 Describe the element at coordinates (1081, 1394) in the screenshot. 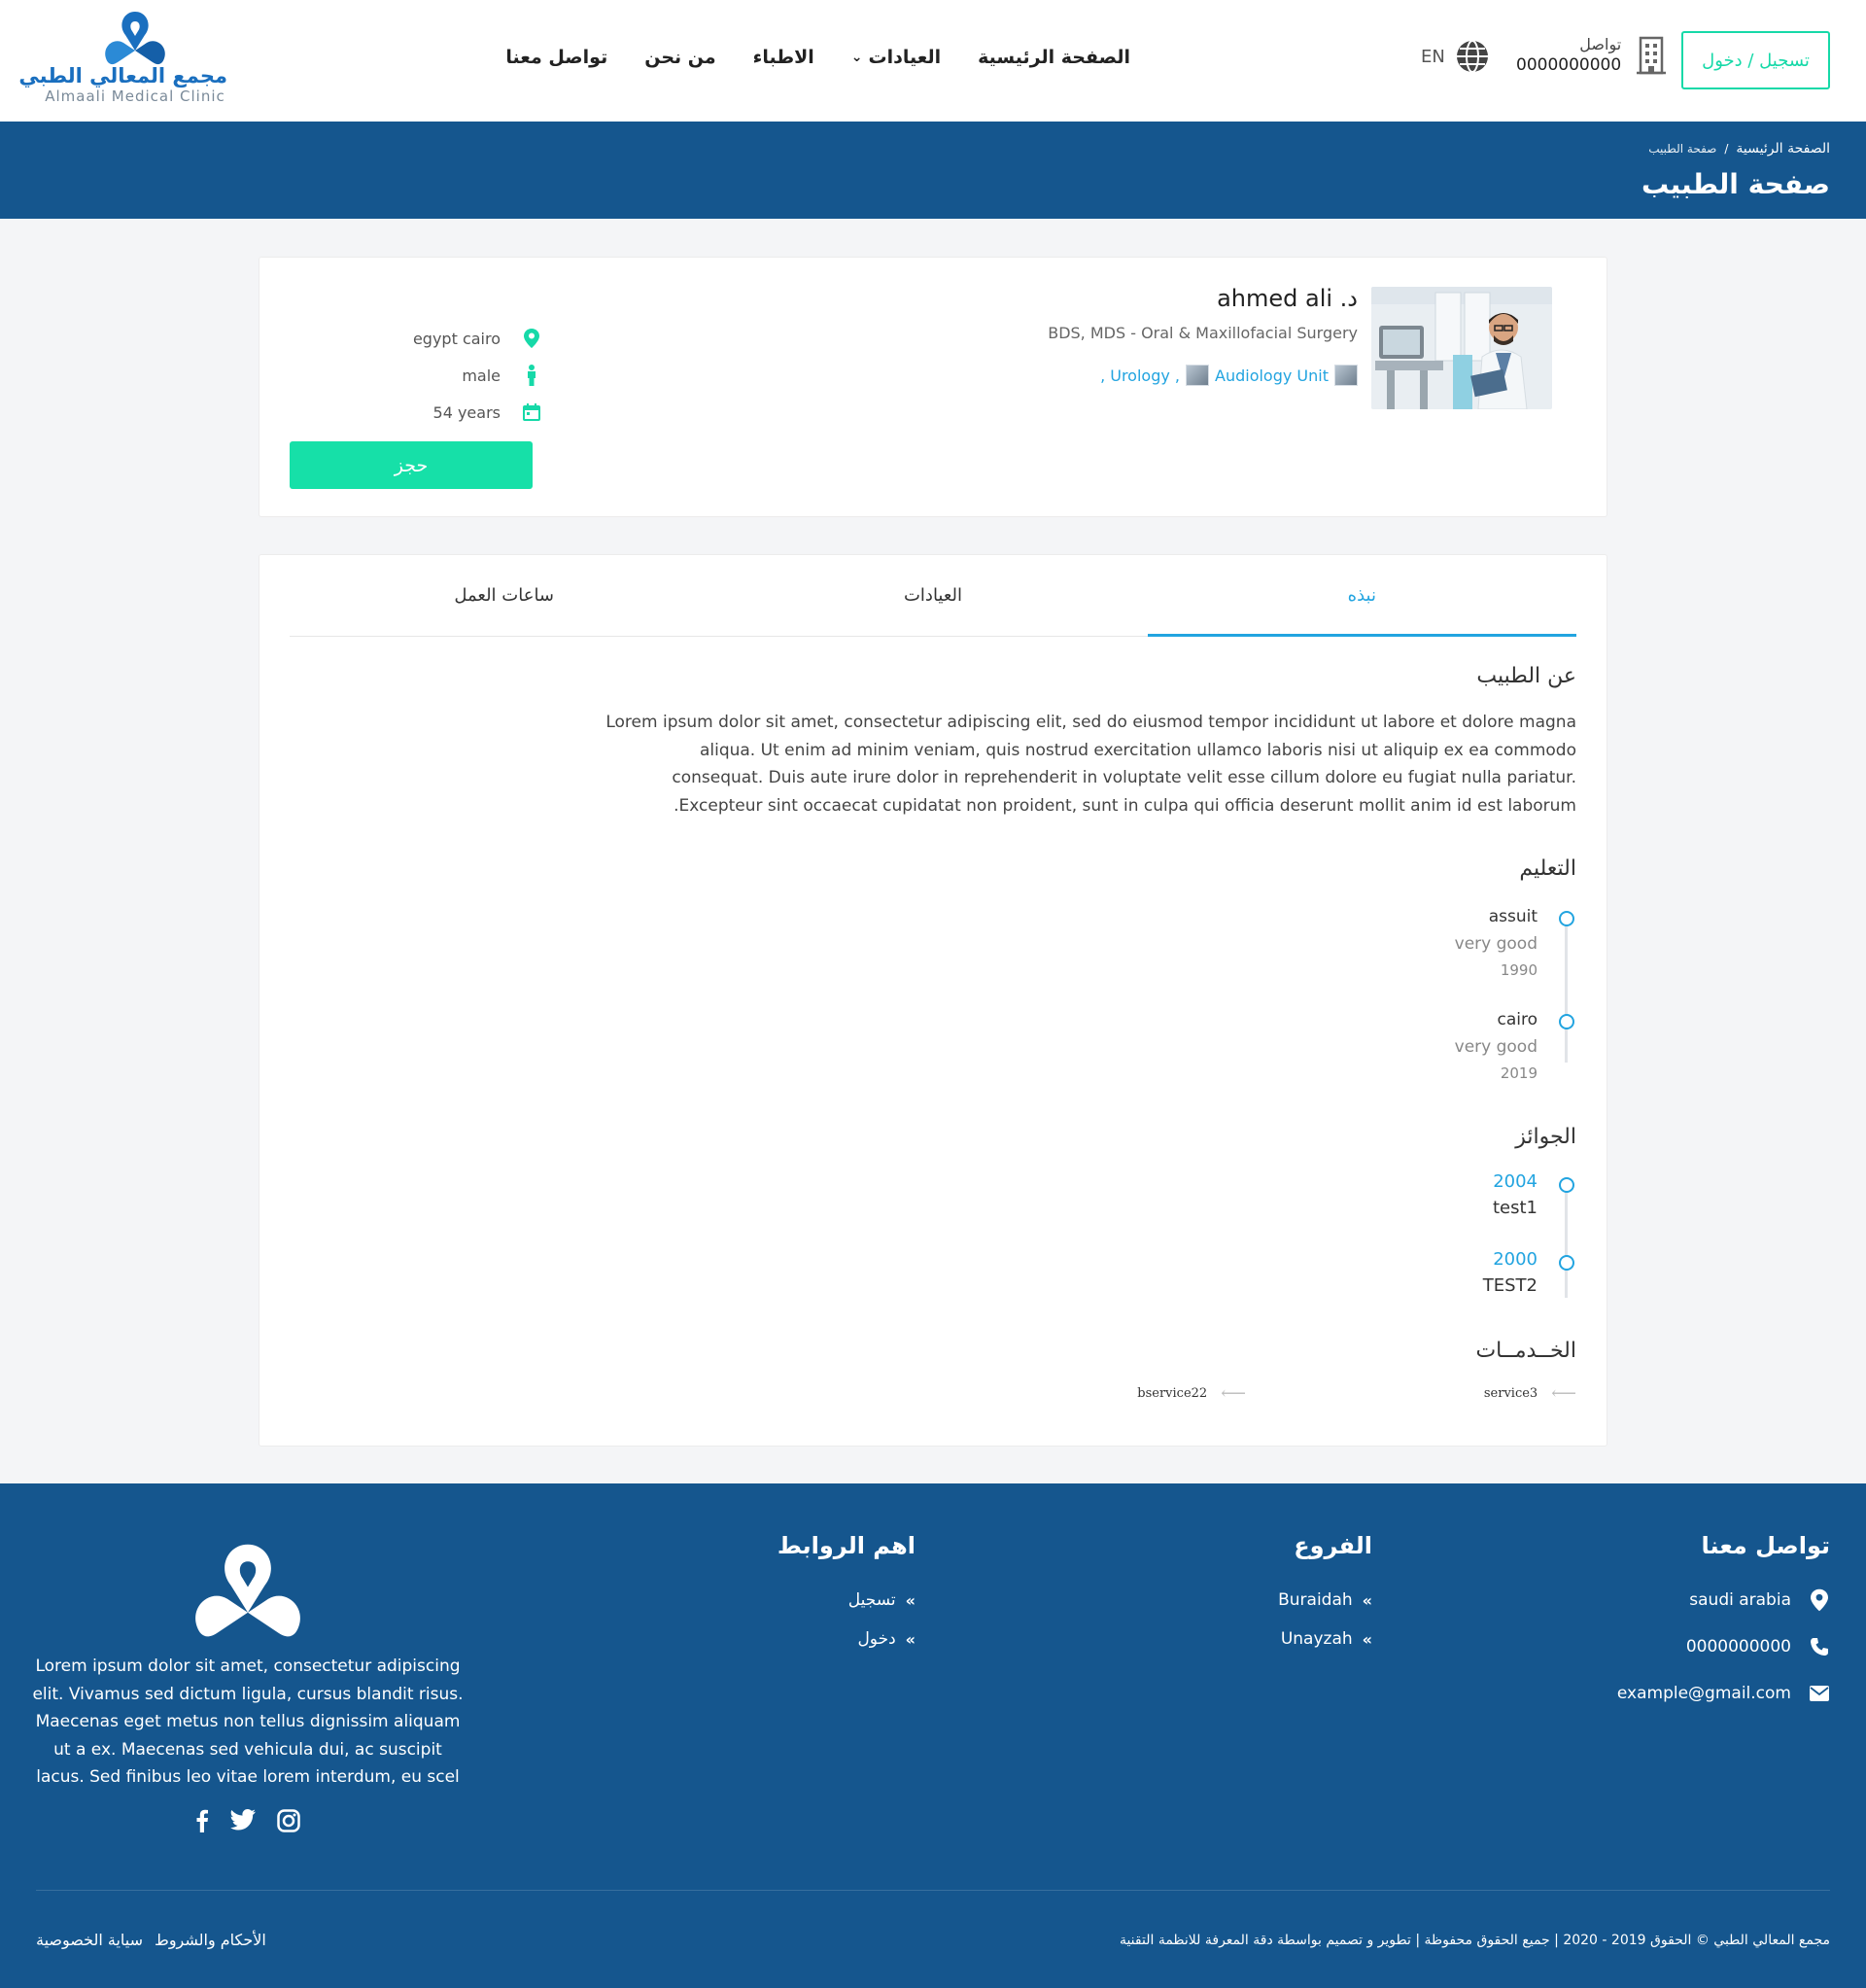

I see `service-item: ⟵ bservice22` at that location.